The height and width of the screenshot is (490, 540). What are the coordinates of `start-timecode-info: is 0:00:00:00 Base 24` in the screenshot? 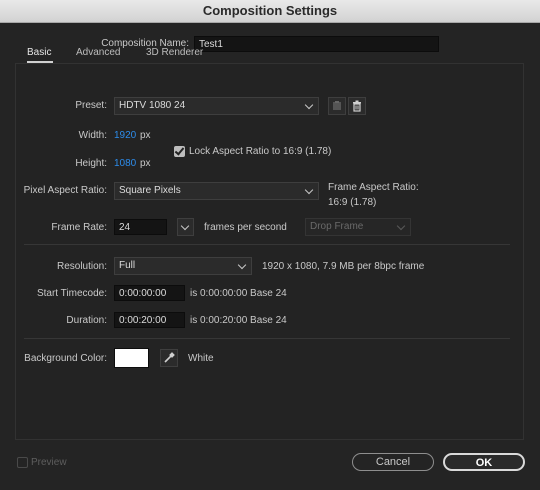 It's located at (238, 293).